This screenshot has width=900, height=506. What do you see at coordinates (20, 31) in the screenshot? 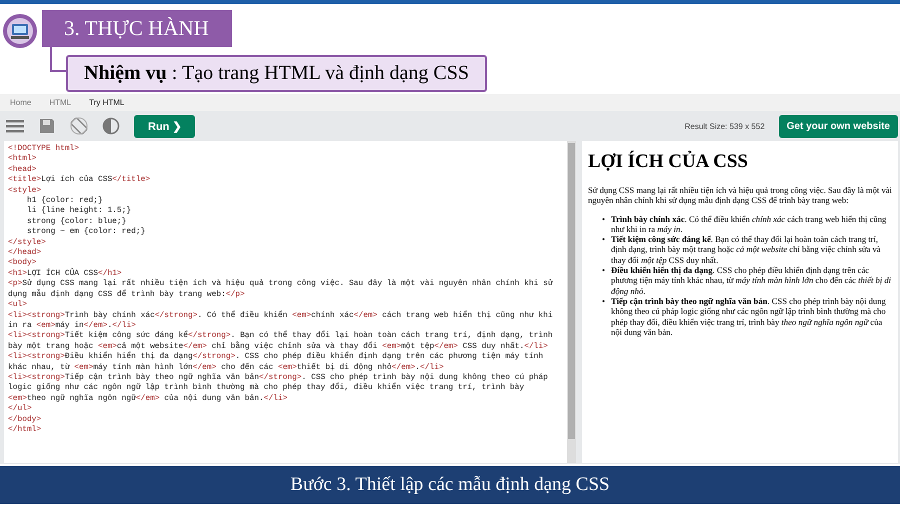
I see `logo-icon` at bounding box center [20, 31].